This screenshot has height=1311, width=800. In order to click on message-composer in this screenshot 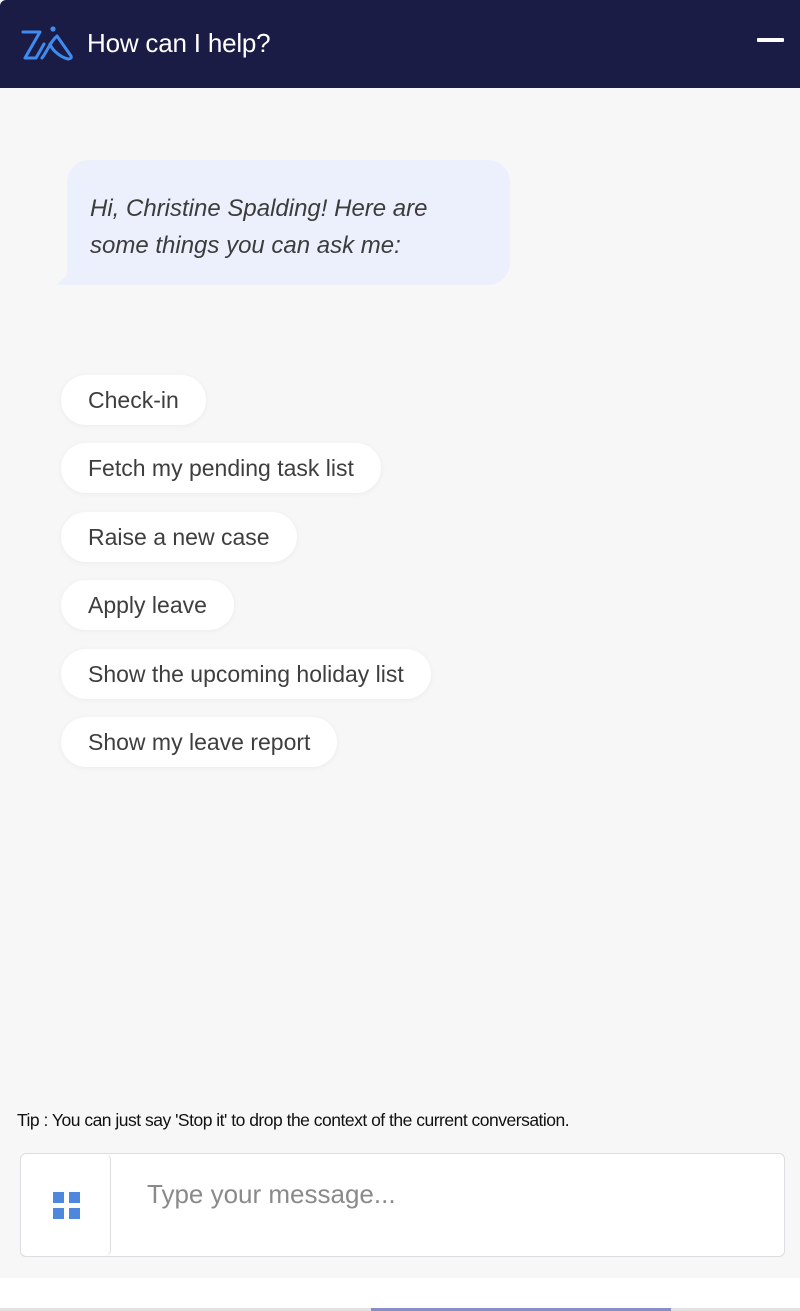, I will do `click(402, 1205)`.